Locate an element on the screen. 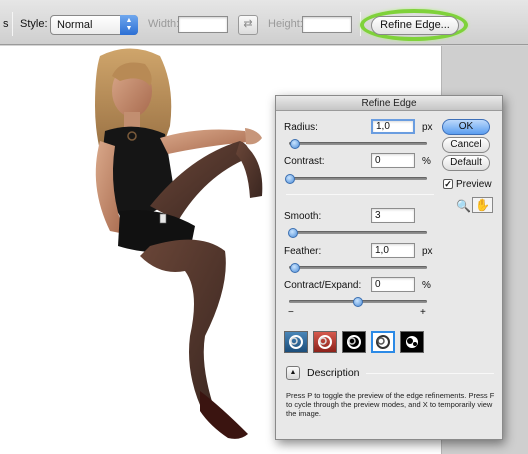 The image size is (528, 454). dialog-title: Refine Edge is located at coordinates (389, 103).